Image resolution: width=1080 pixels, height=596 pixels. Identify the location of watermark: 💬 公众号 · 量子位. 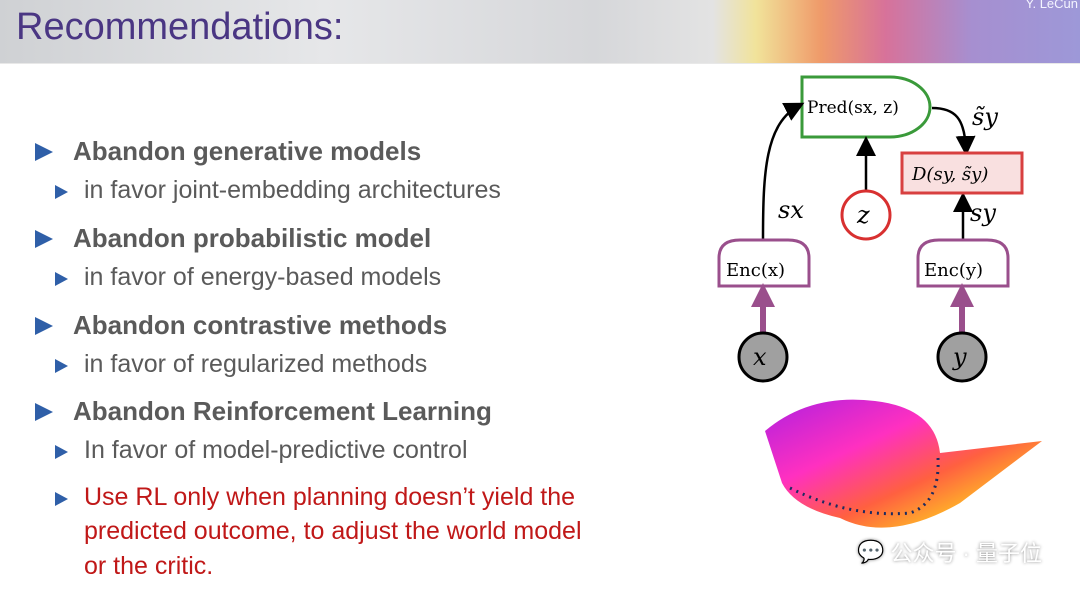
(949, 552).